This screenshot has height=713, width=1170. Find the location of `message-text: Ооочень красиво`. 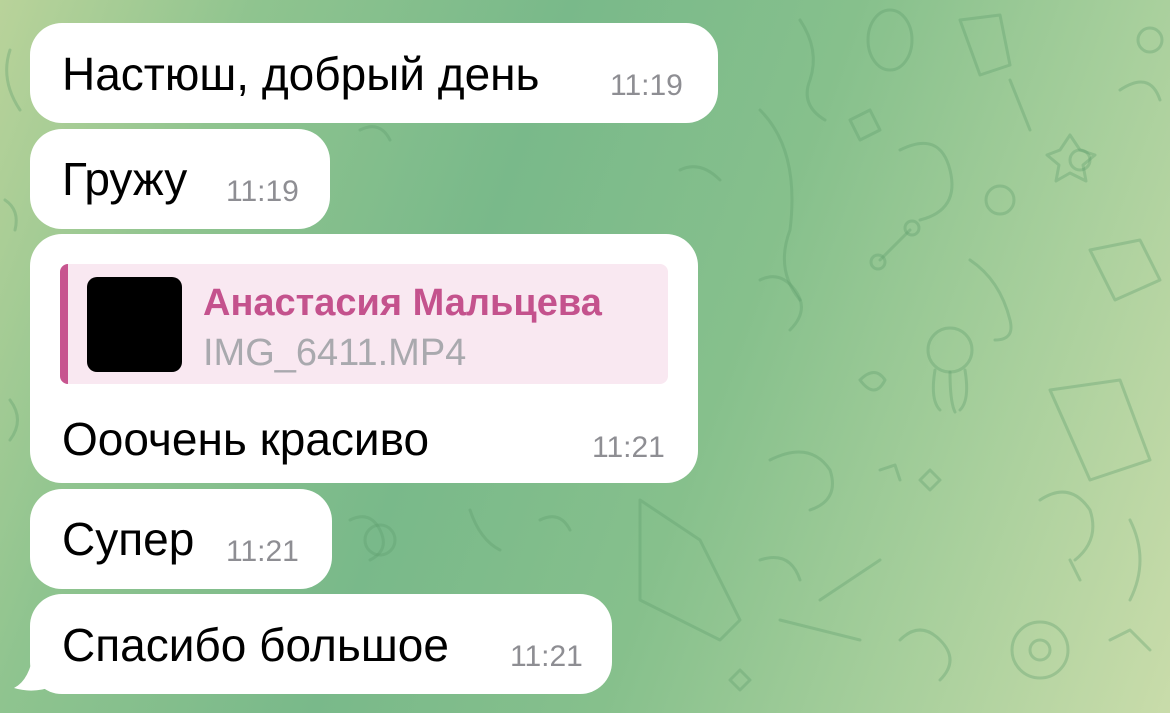

message-text: Ооочень красиво is located at coordinates (246, 439).